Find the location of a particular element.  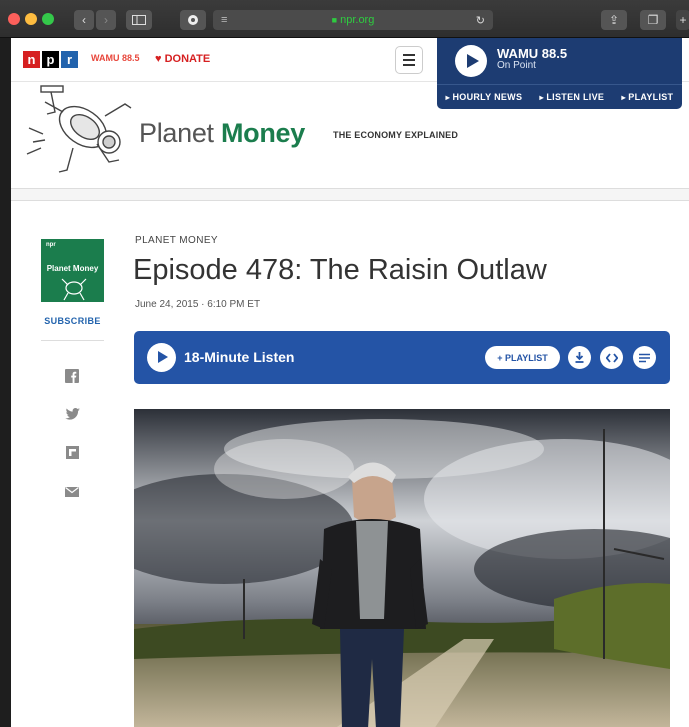

download-icon is located at coordinates (579, 357).